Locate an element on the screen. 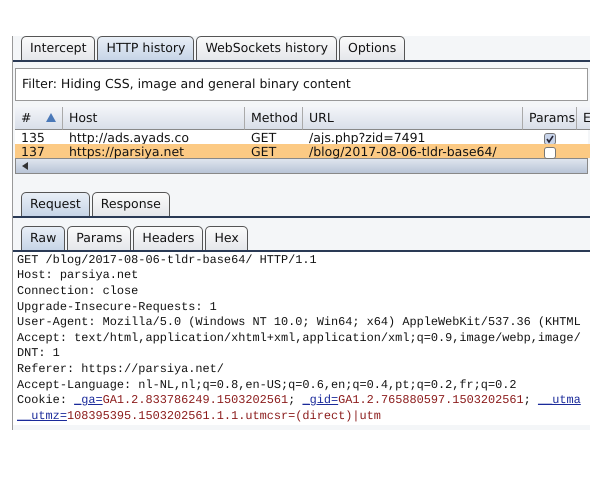 This screenshot has width=600, height=480. raw-request-line: Accept-Language: nl-NL,nl;q=0.8,en-US;q=0.6,en;q=0.4,pt;q=0.2,fr;q=0.2 is located at coordinates (267, 386).